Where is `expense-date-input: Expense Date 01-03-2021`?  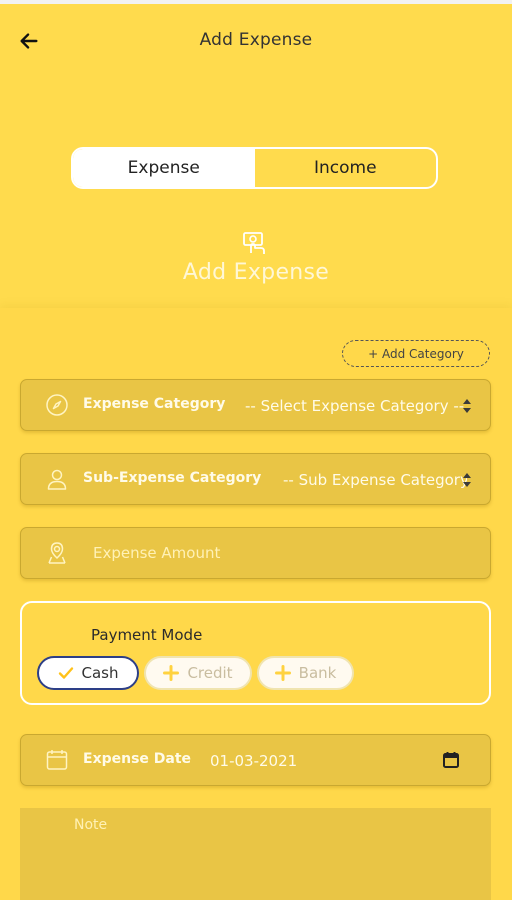
expense-date-input: Expense Date 01-03-2021 is located at coordinates (255, 760).